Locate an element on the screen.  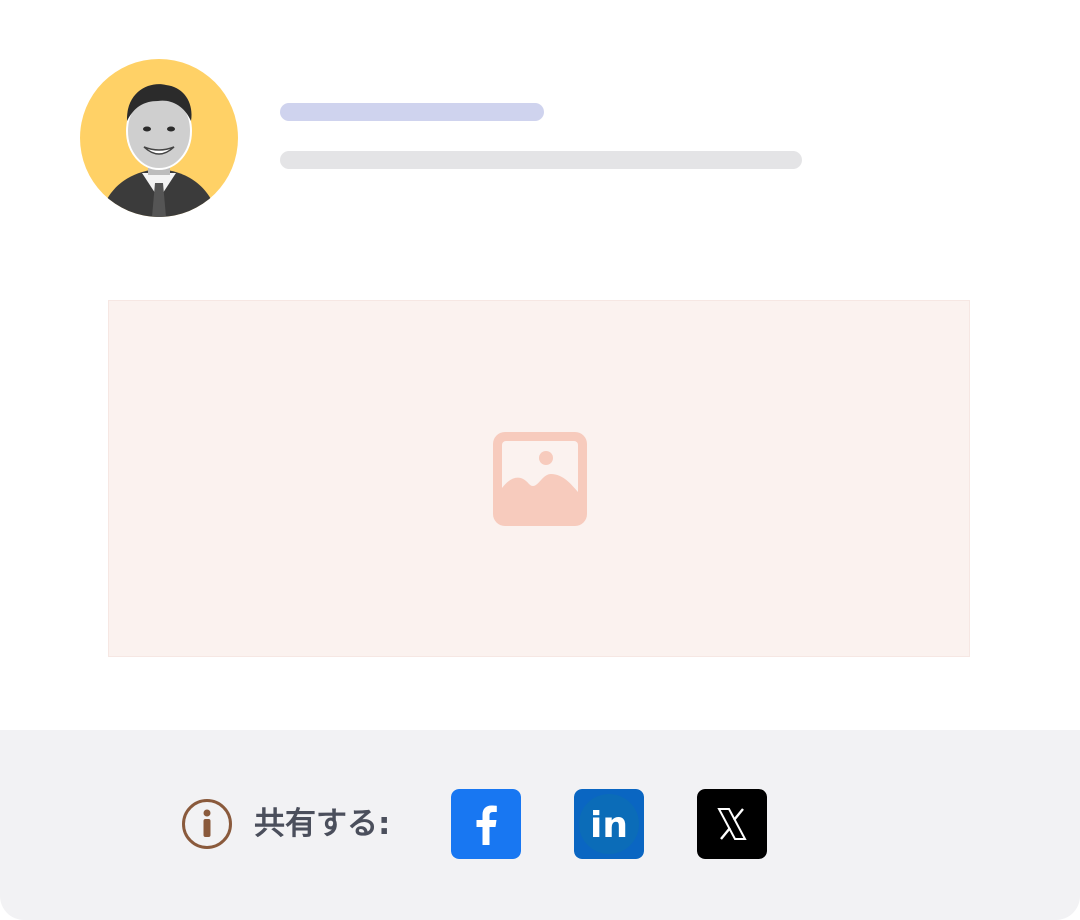
avatar-photo is located at coordinates (159, 138).